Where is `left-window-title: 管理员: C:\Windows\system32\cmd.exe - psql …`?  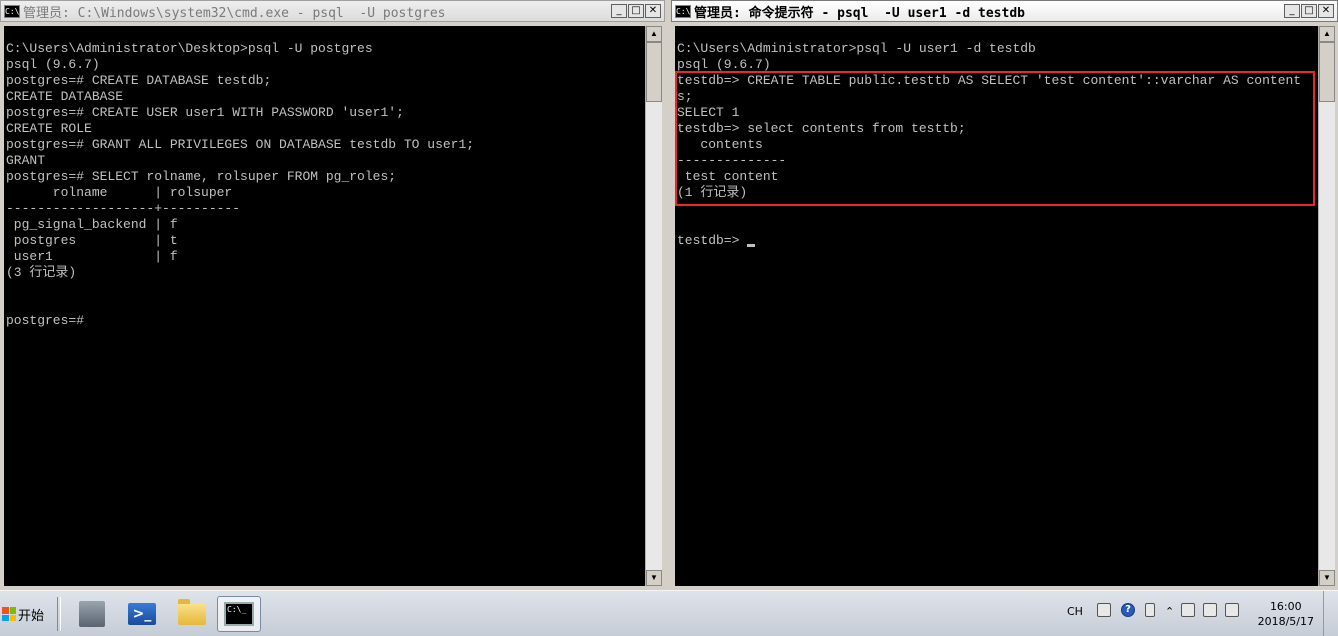
left-window-title: 管理员: C:\Windows\system32\cmd.exe - psql … is located at coordinates (234, 13).